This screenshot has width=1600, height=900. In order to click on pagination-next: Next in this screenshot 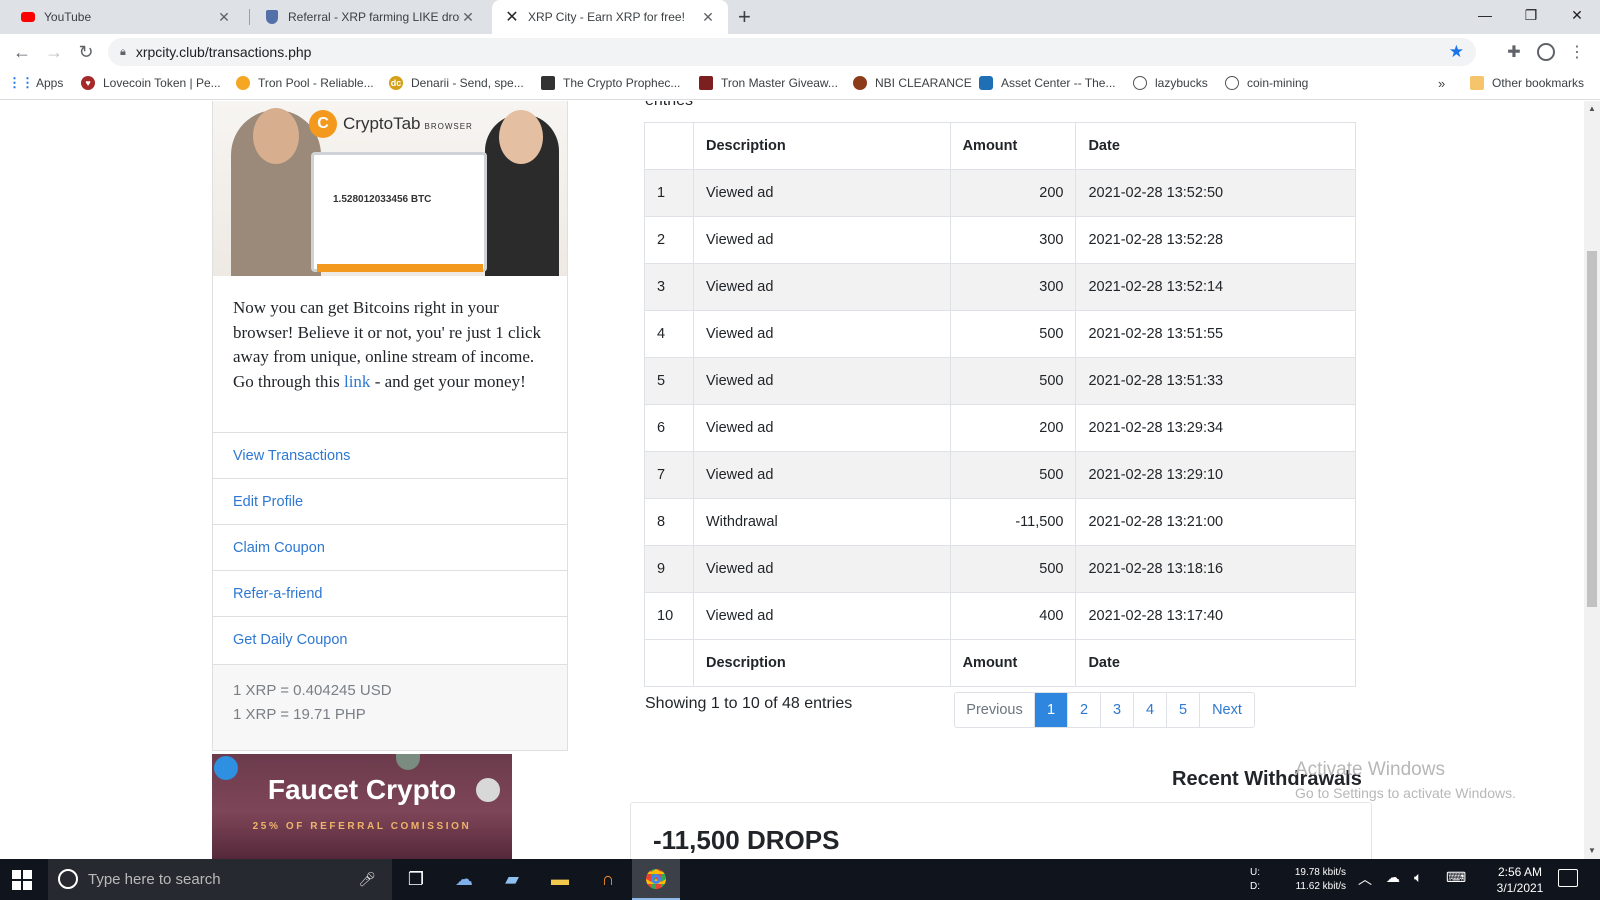, I will do `click(1226, 710)`.